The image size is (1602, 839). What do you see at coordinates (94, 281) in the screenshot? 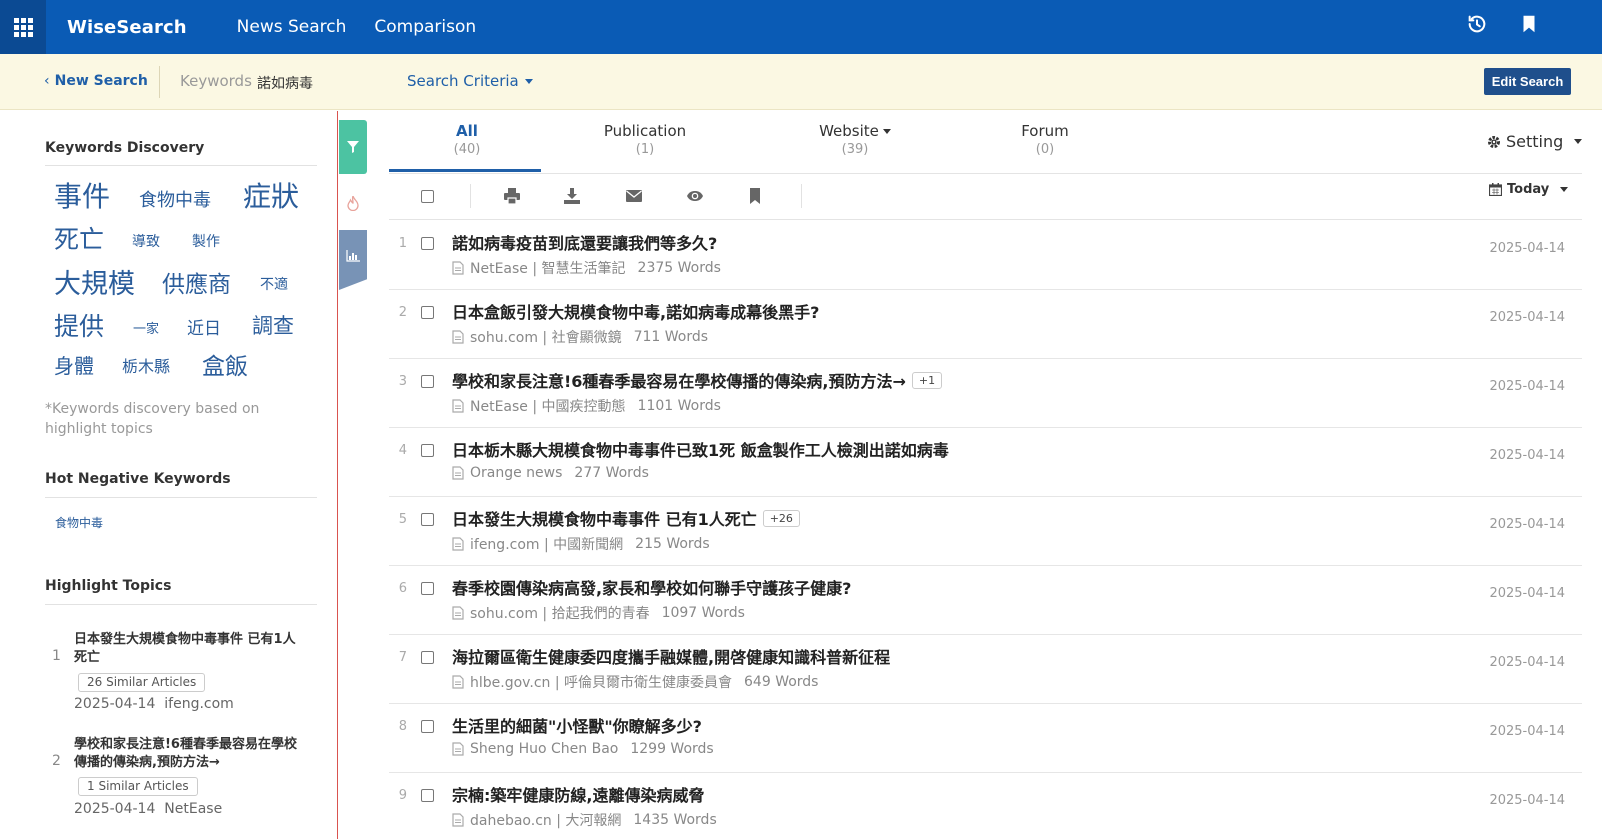
I see `keyword-cloud-word: 大規模` at bounding box center [94, 281].